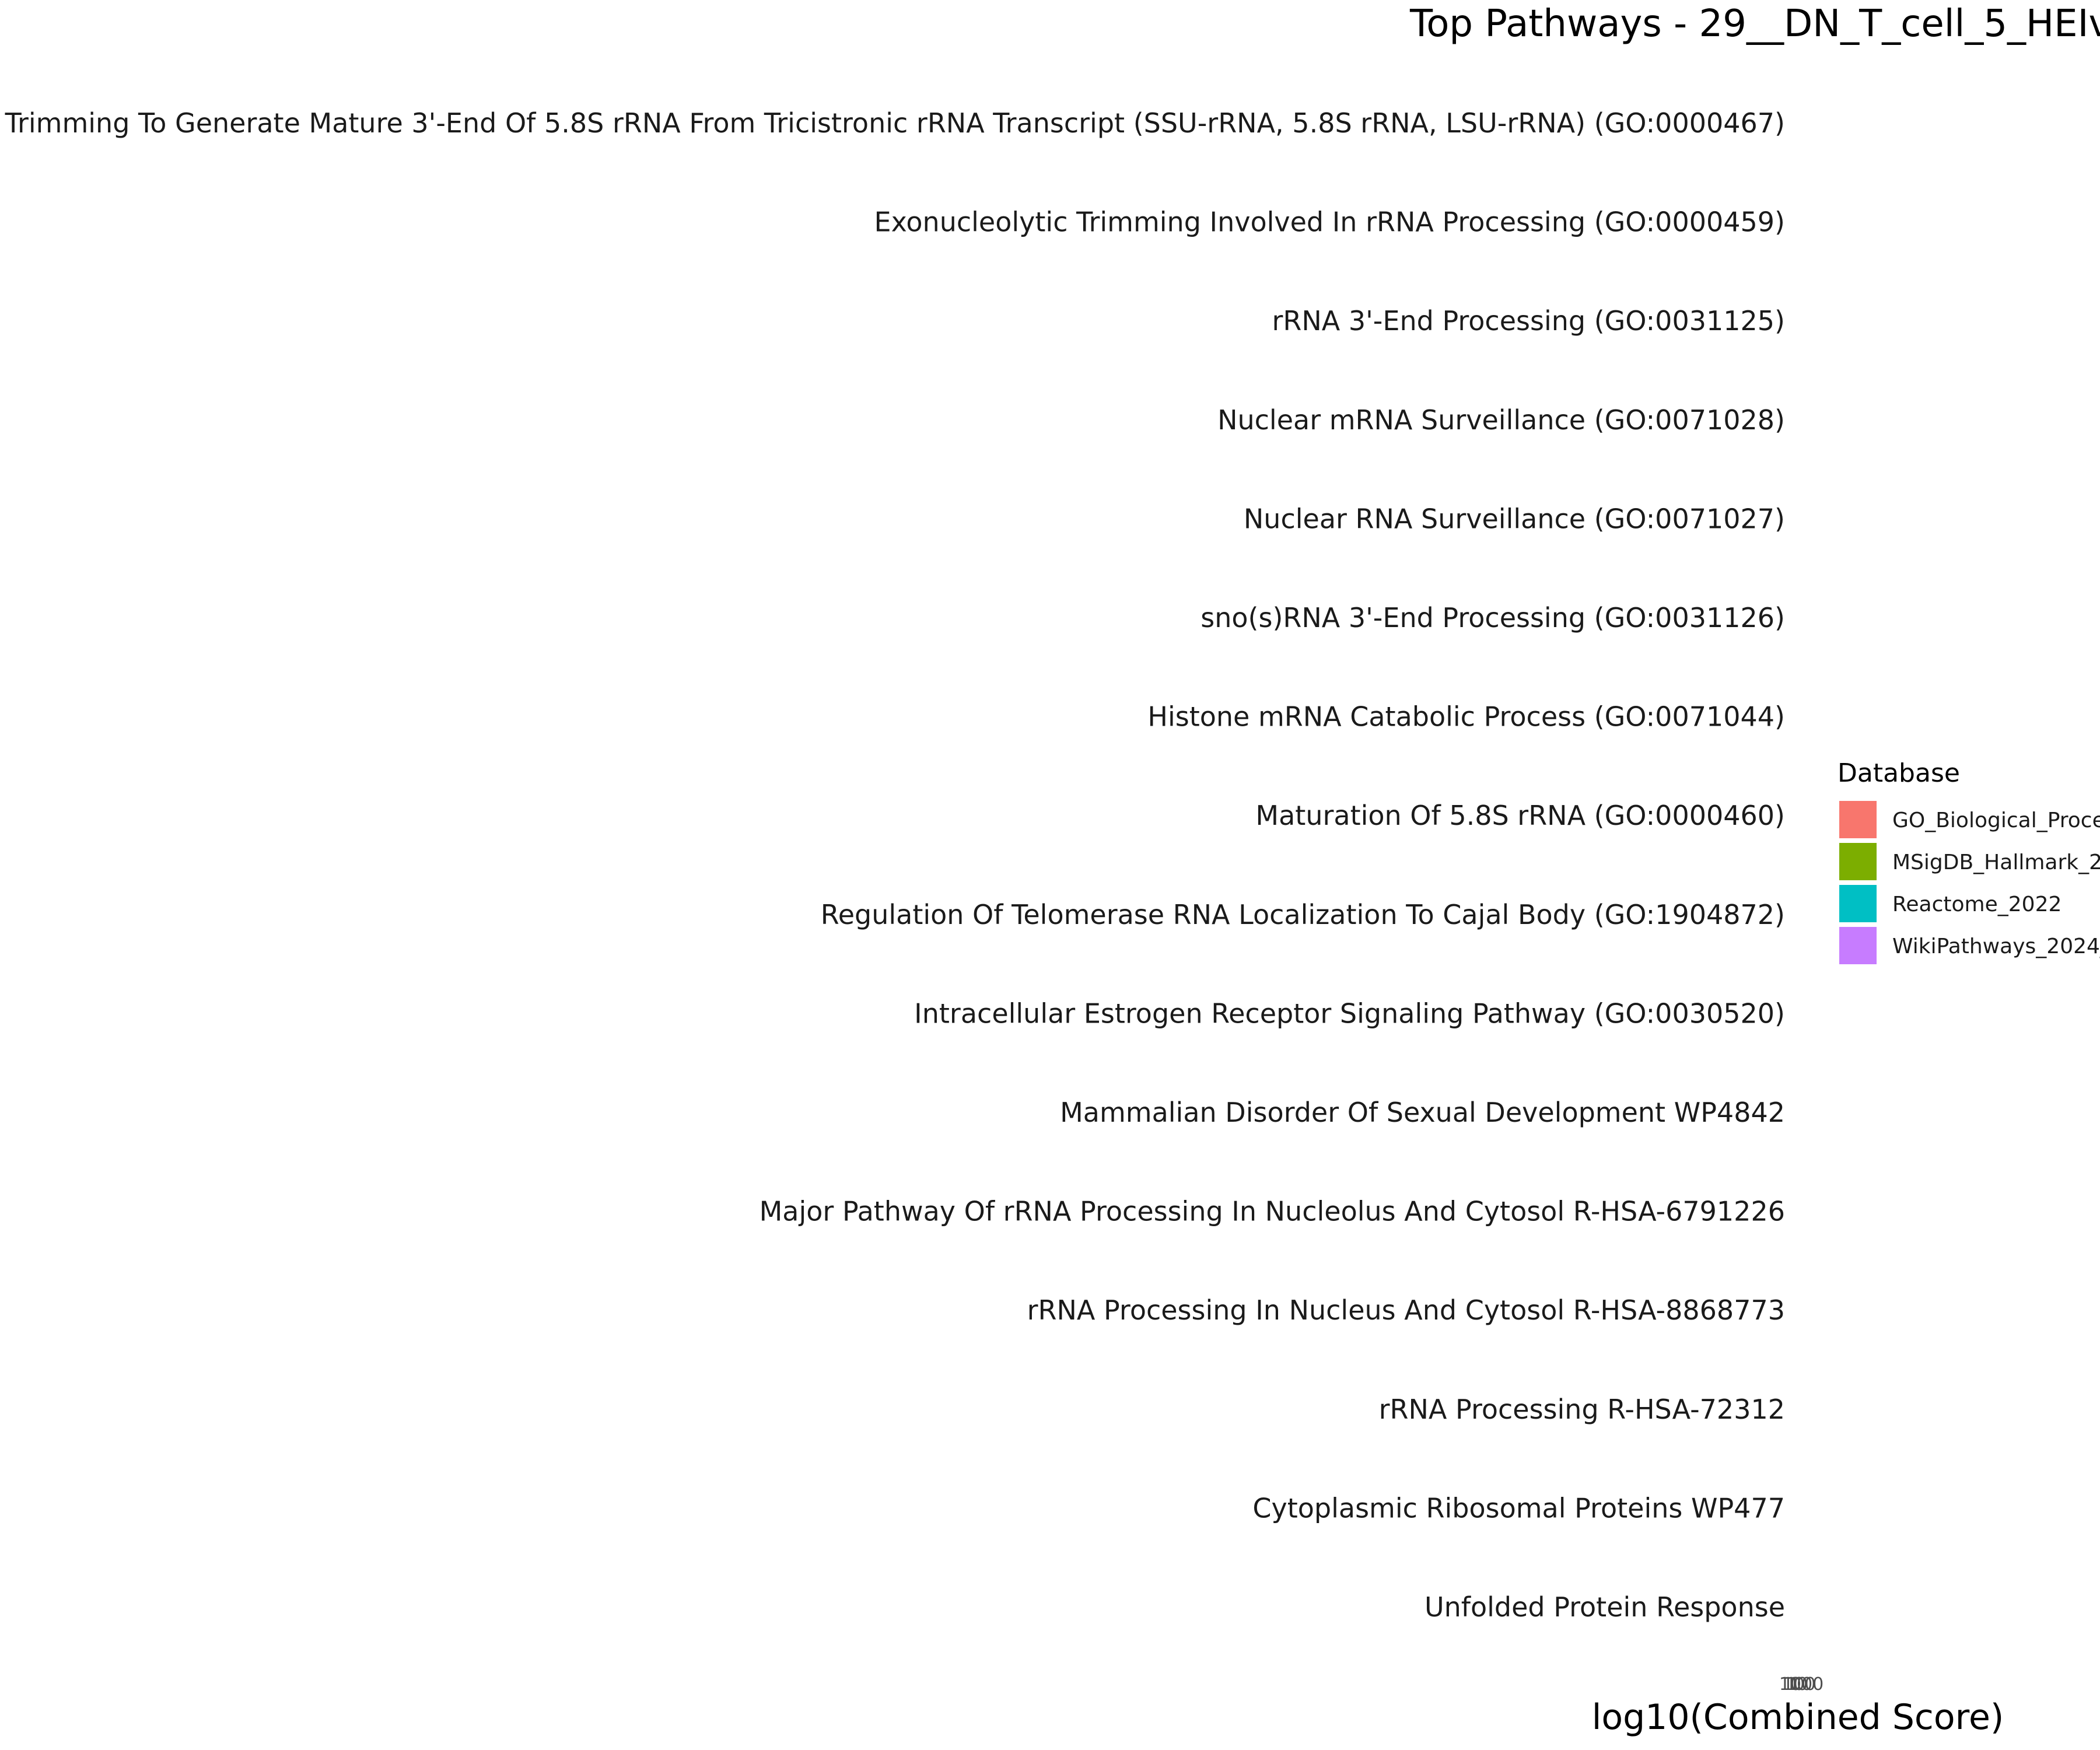 This screenshot has width=2100, height=1750. What do you see at coordinates (1977, 904) in the screenshot?
I see `legend-label: Reactome_2022` at bounding box center [1977, 904].